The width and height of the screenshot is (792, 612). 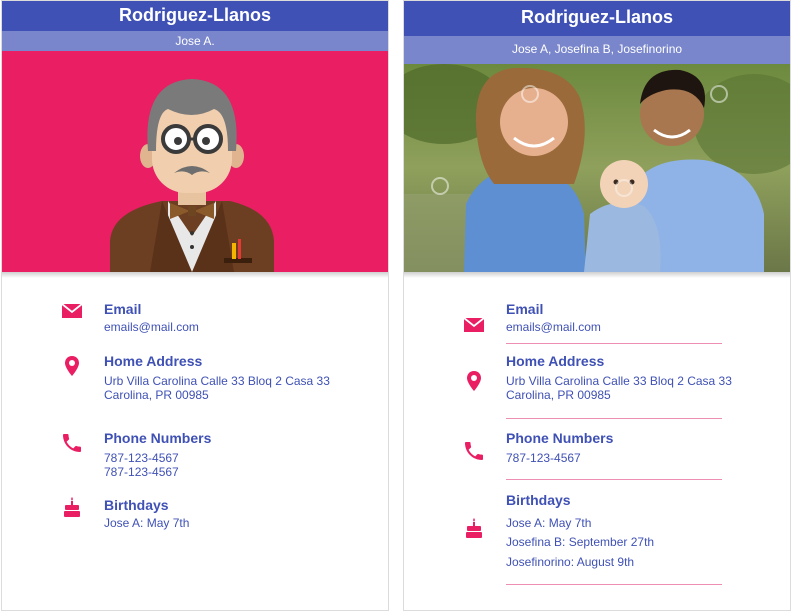 What do you see at coordinates (195, 41) in the screenshot?
I see `card-subtitle: Jose A.` at bounding box center [195, 41].